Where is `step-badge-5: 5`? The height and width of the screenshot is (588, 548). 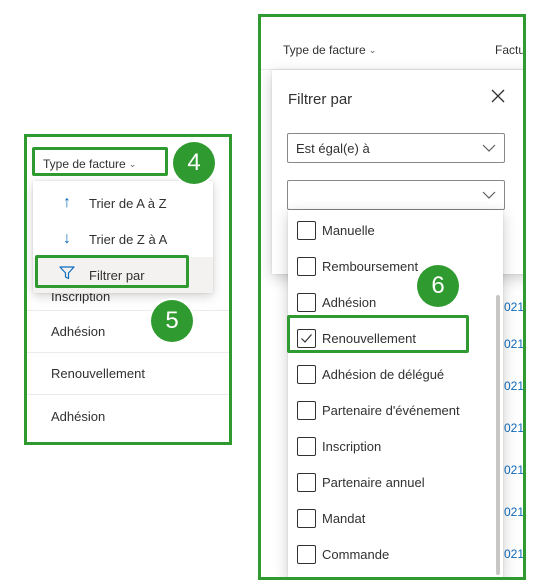
step-badge-5: 5 is located at coordinates (172, 321).